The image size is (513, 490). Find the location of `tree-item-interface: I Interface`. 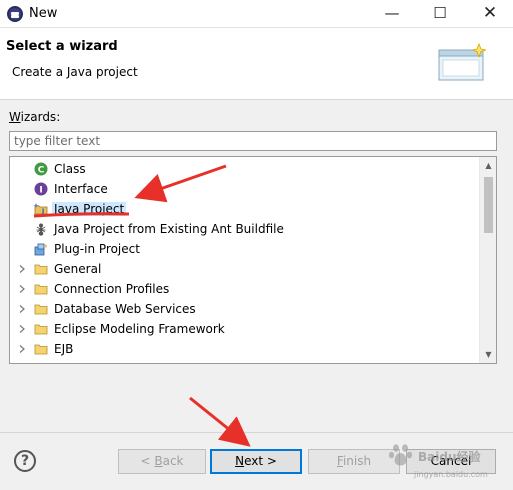

tree-item-interface: I Interface is located at coordinates (245, 189).